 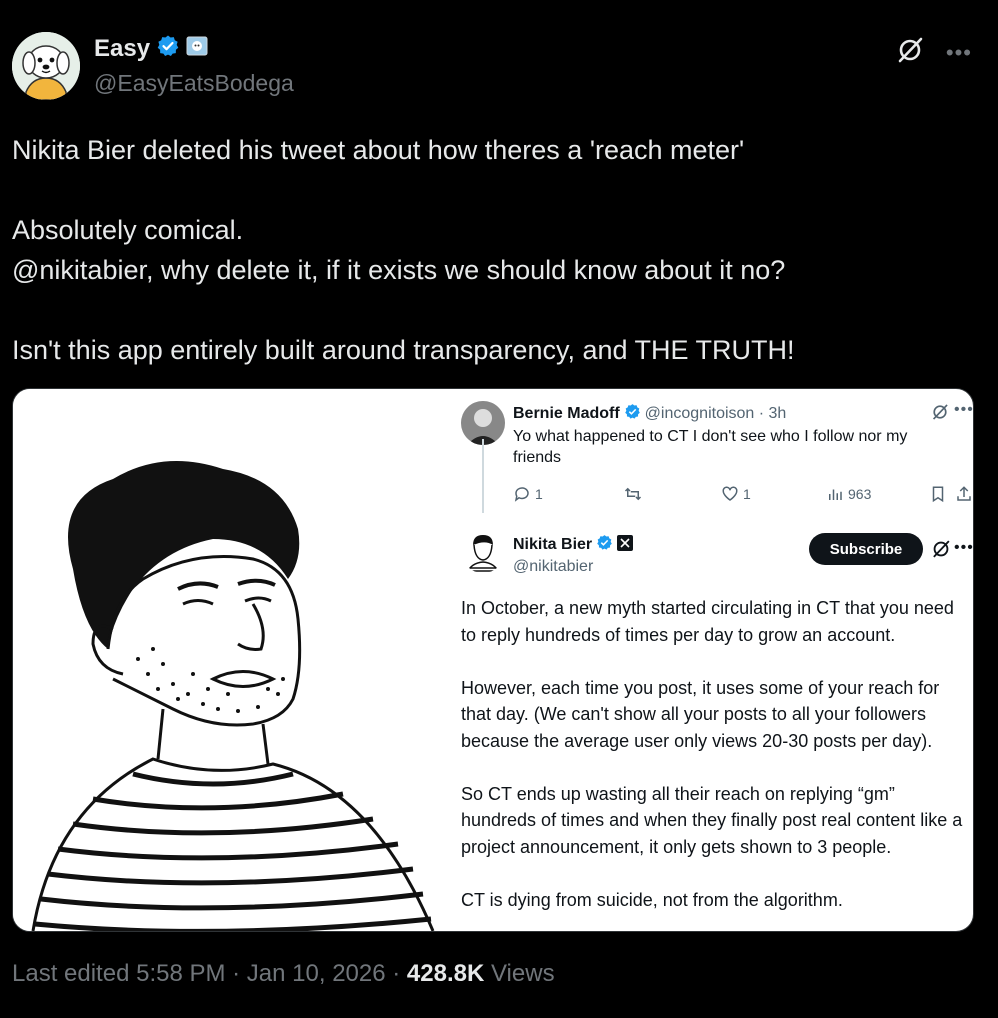 I want to click on reply-button: 1, so click(x=528, y=494).